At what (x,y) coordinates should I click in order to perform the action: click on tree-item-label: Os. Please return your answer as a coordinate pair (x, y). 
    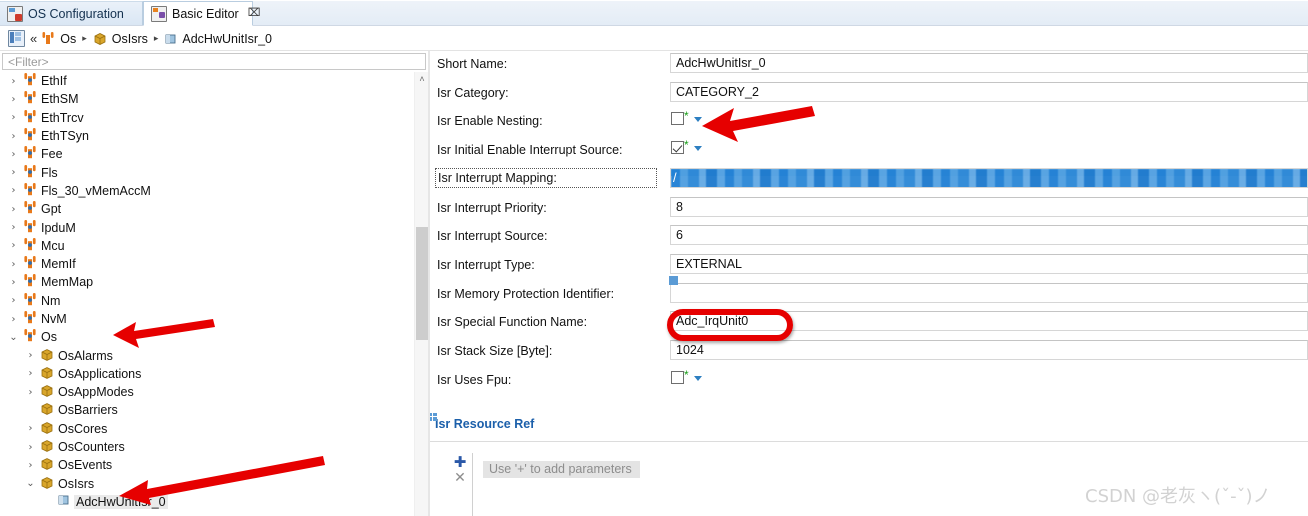
    Looking at the image, I should click on (49, 337).